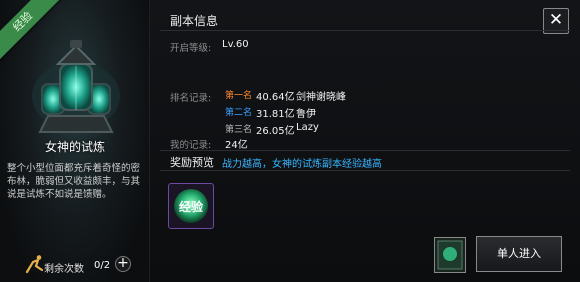 This screenshot has width=580, height=282. Describe the element at coordinates (123, 264) in the screenshot. I see `add-attempts-button: +` at that location.